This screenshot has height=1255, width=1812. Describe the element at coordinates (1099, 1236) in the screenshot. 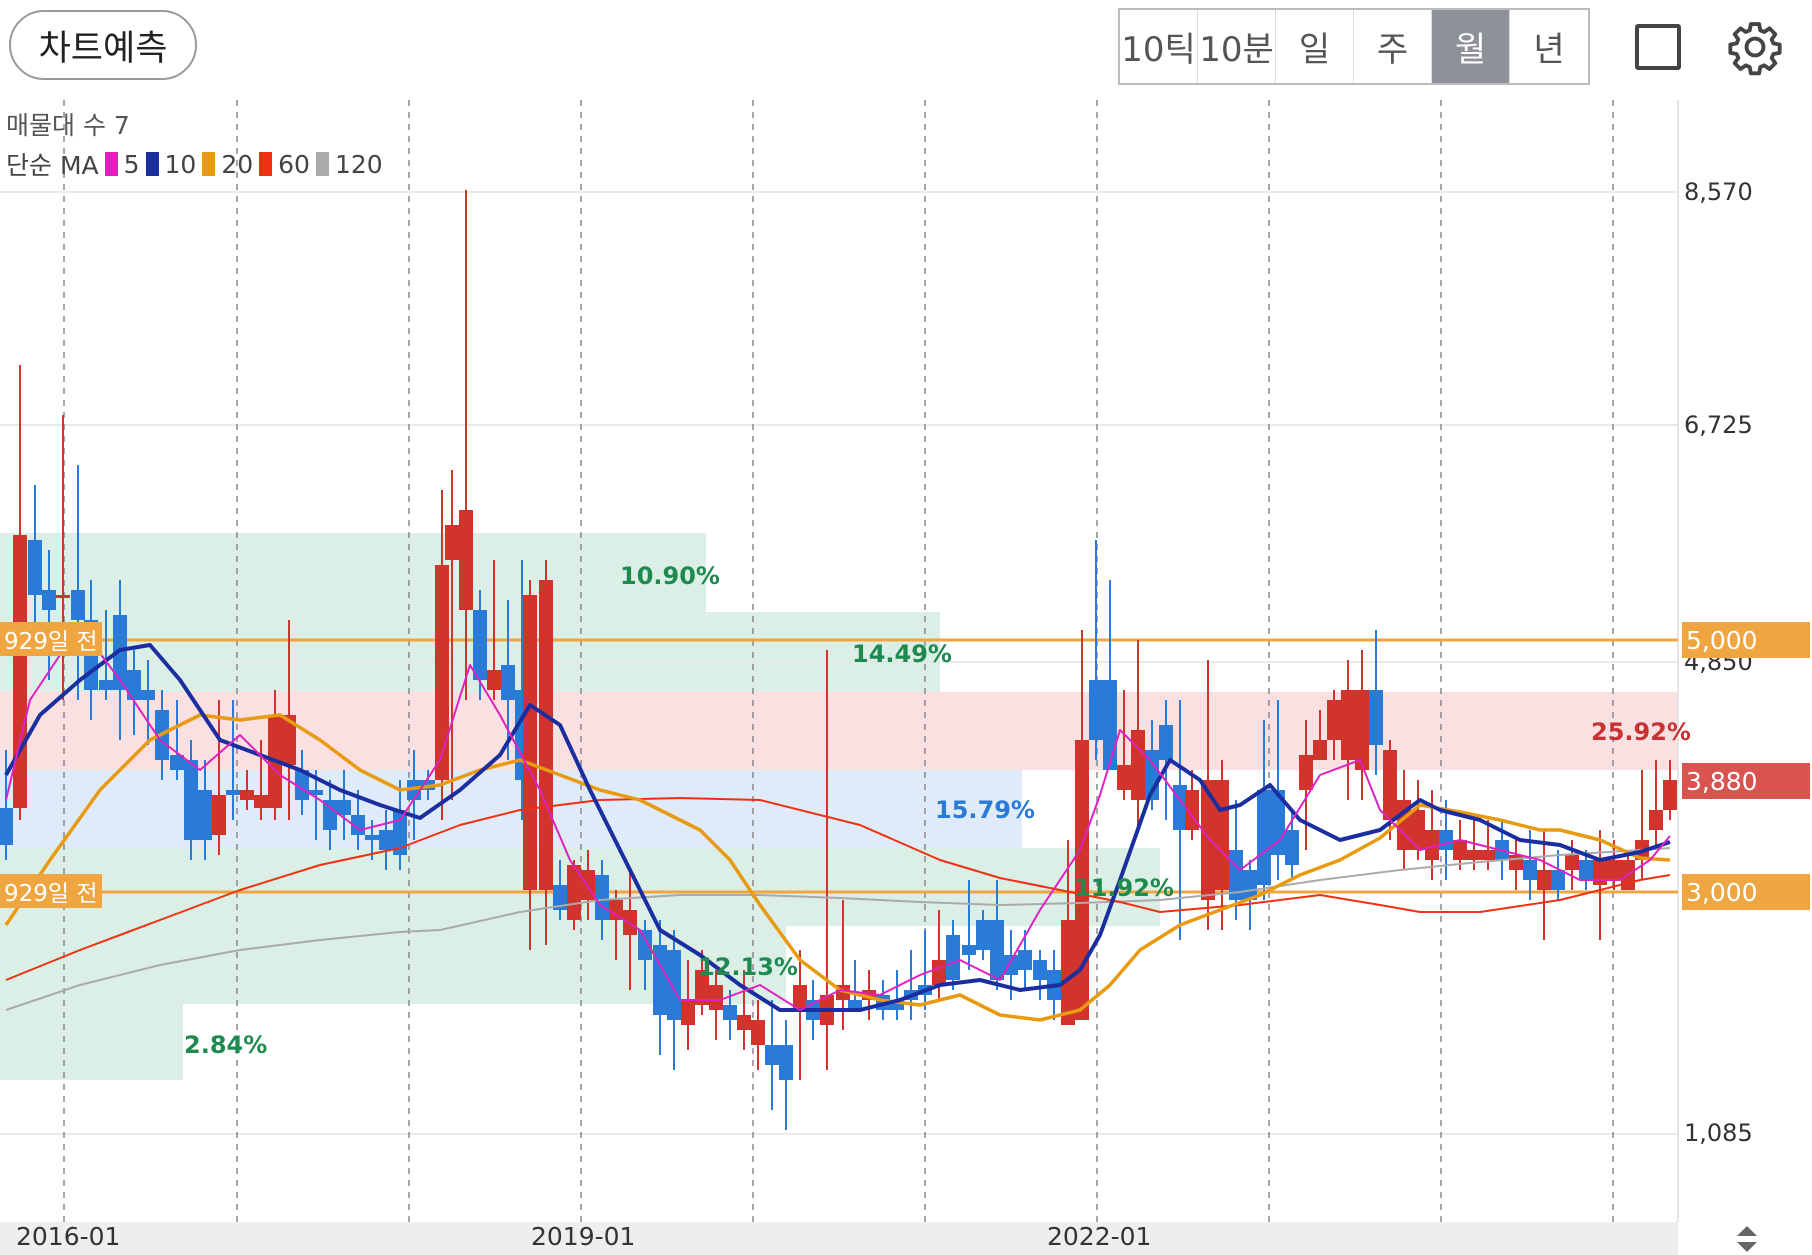

I see `x-label-2022: 2022-01` at that location.